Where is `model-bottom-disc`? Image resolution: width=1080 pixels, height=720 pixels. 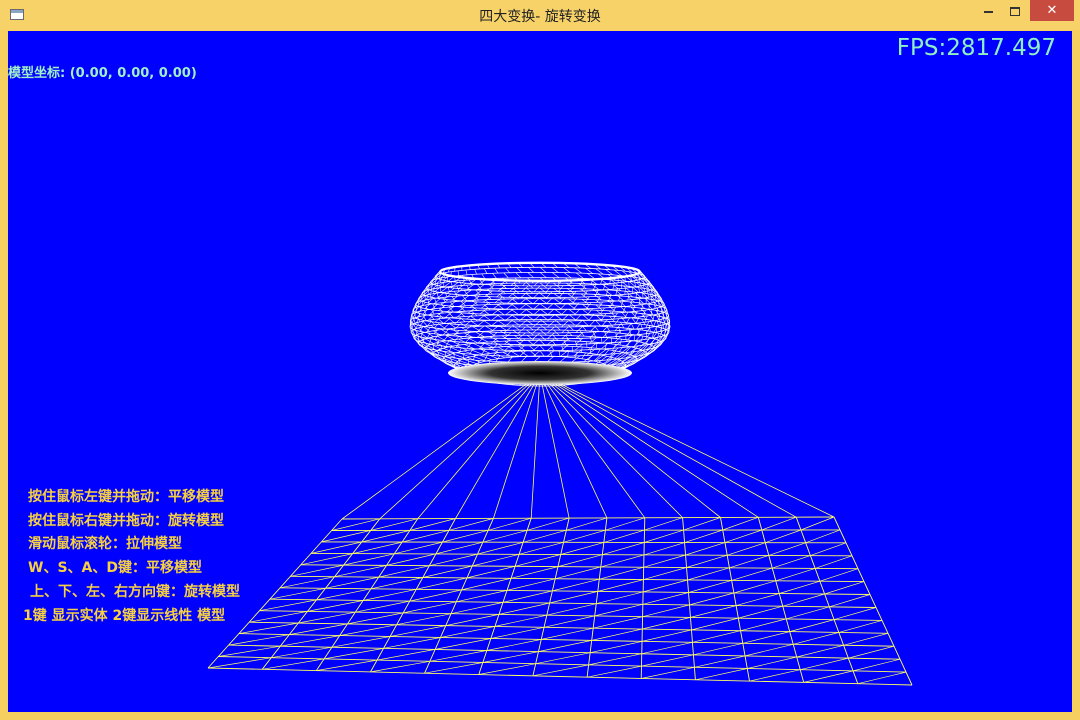 model-bottom-disc is located at coordinates (540, 373).